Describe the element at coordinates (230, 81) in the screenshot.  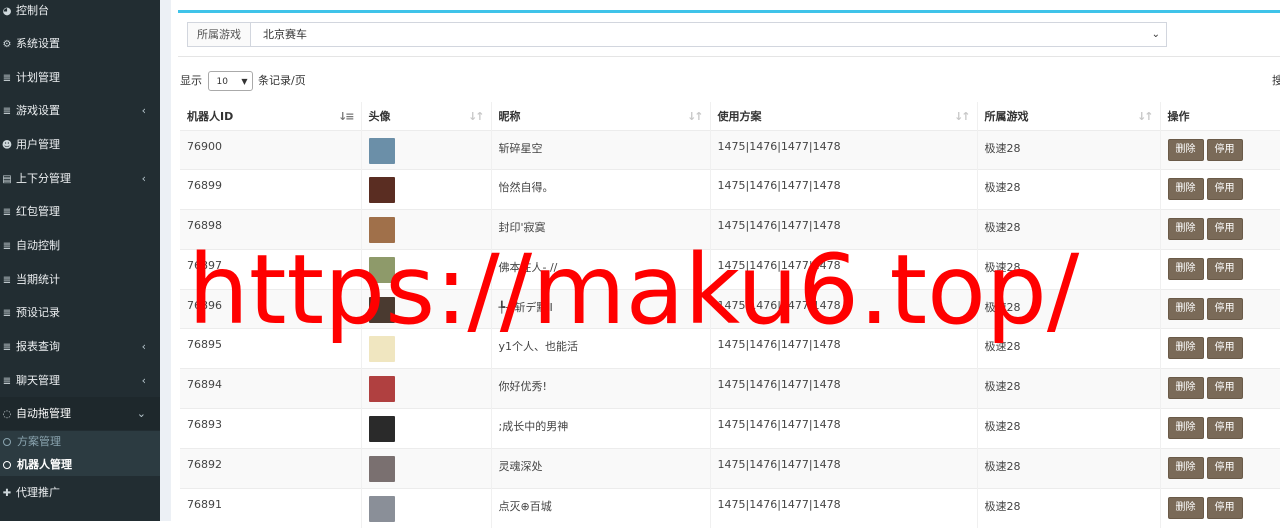
I see `page-length-select: 10 ▼` at that location.